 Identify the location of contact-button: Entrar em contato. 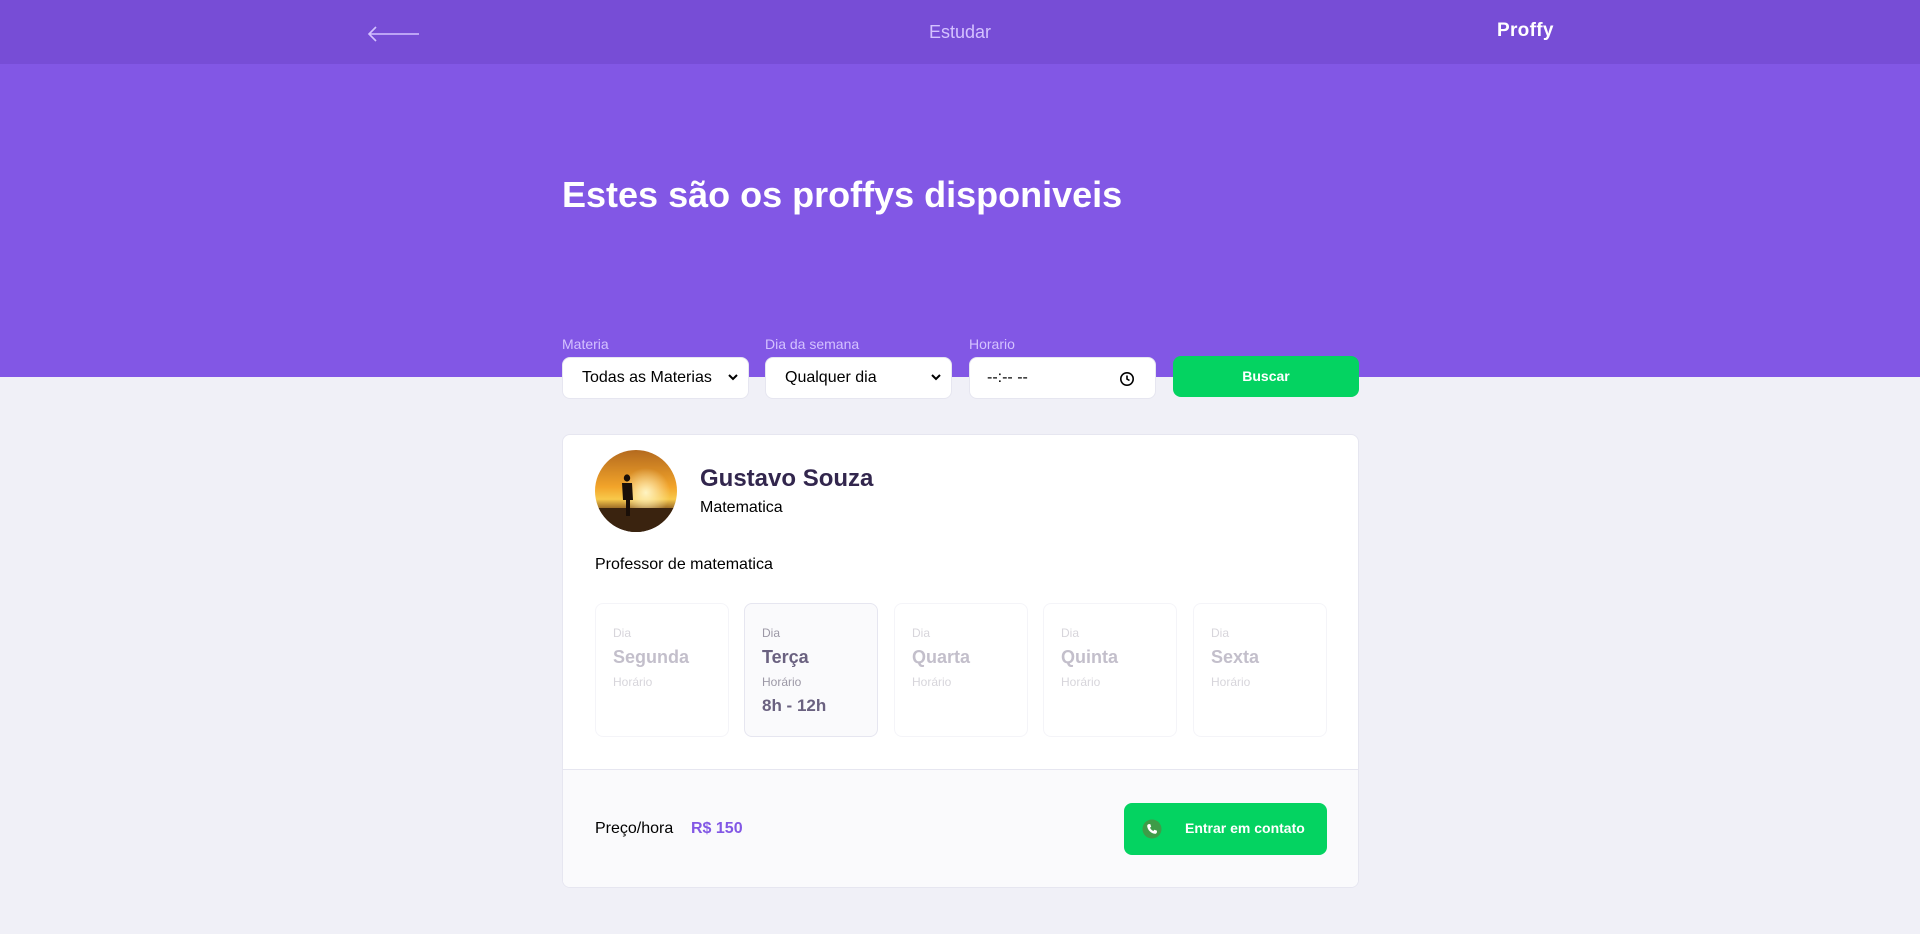
(1225, 829).